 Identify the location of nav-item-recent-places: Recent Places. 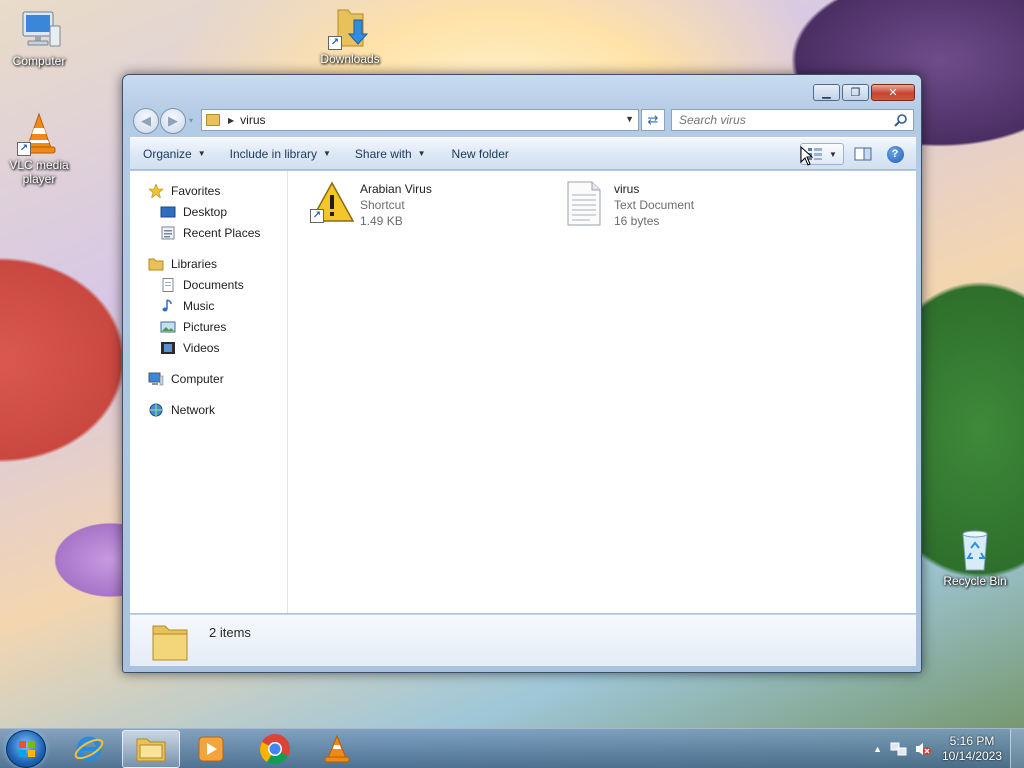
(208, 232).